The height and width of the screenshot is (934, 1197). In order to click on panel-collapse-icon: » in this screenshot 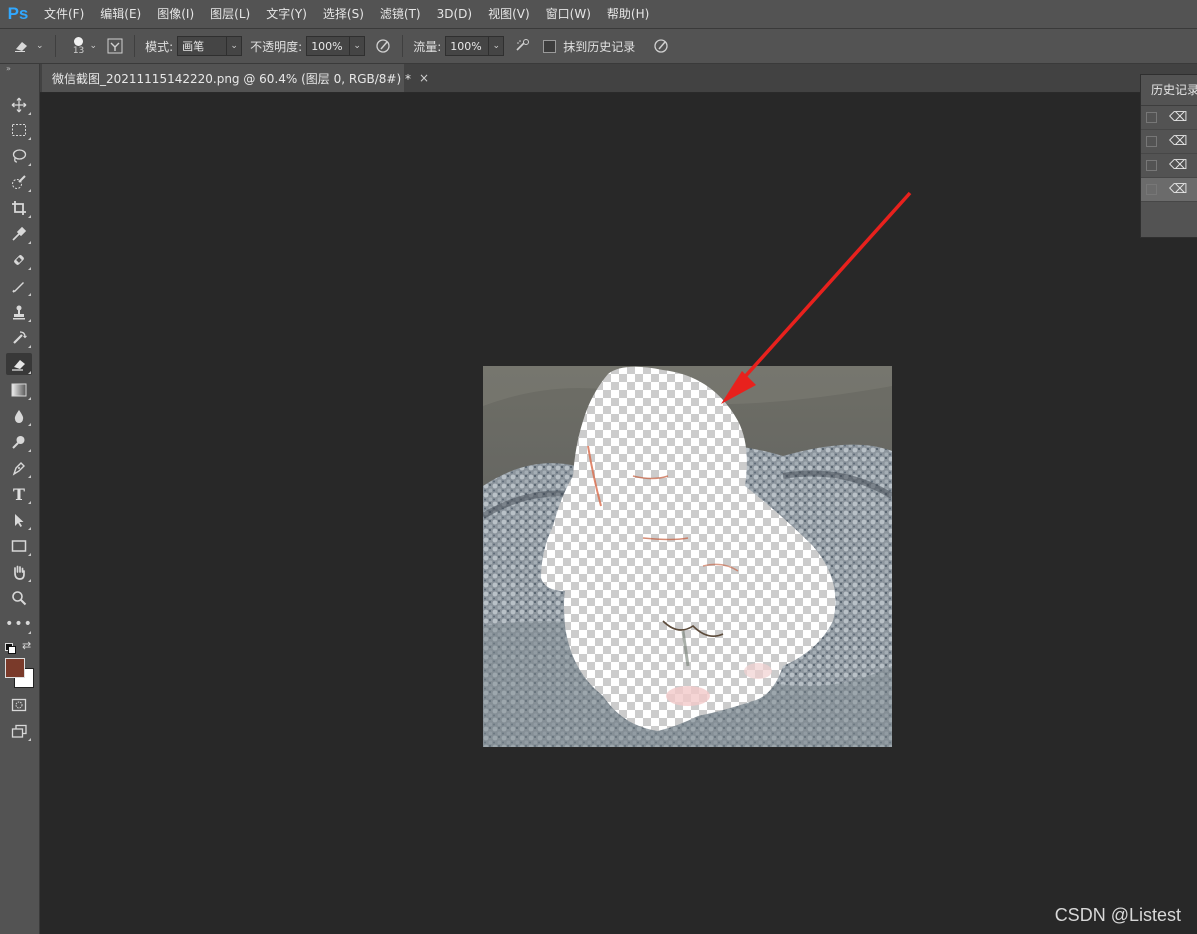, I will do `click(19, 69)`.